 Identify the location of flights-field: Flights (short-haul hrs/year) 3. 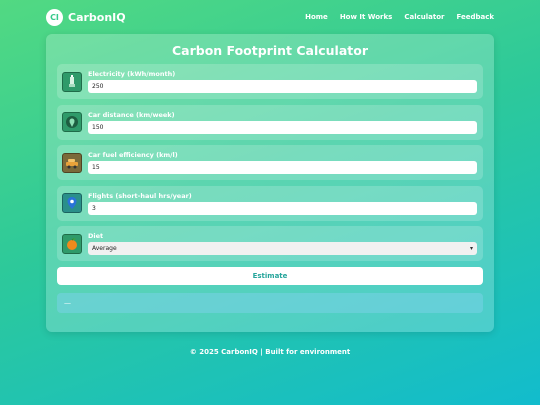
(270, 203).